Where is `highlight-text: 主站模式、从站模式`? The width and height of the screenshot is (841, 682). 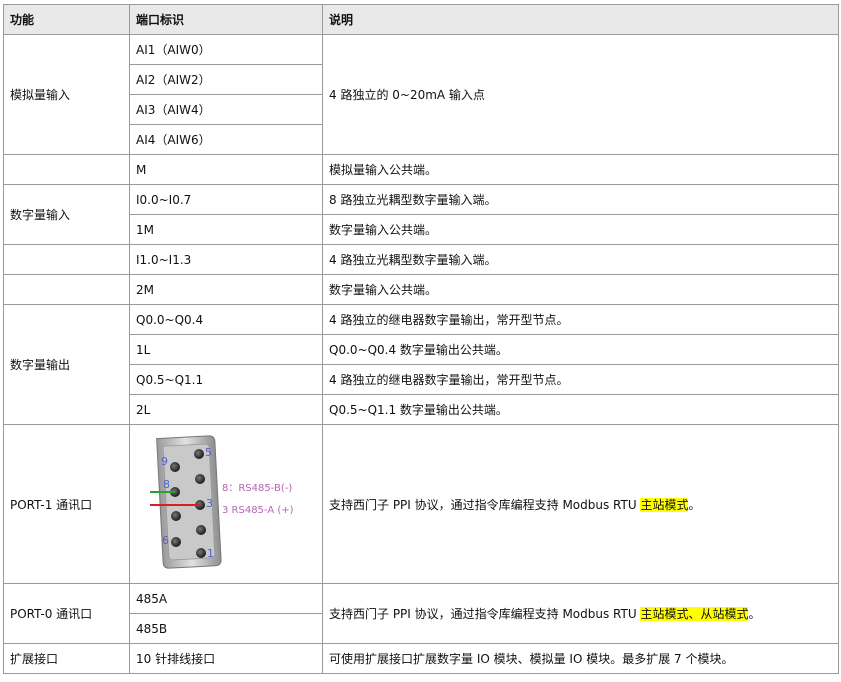
highlight-text: 主站模式、从站模式 is located at coordinates (694, 614).